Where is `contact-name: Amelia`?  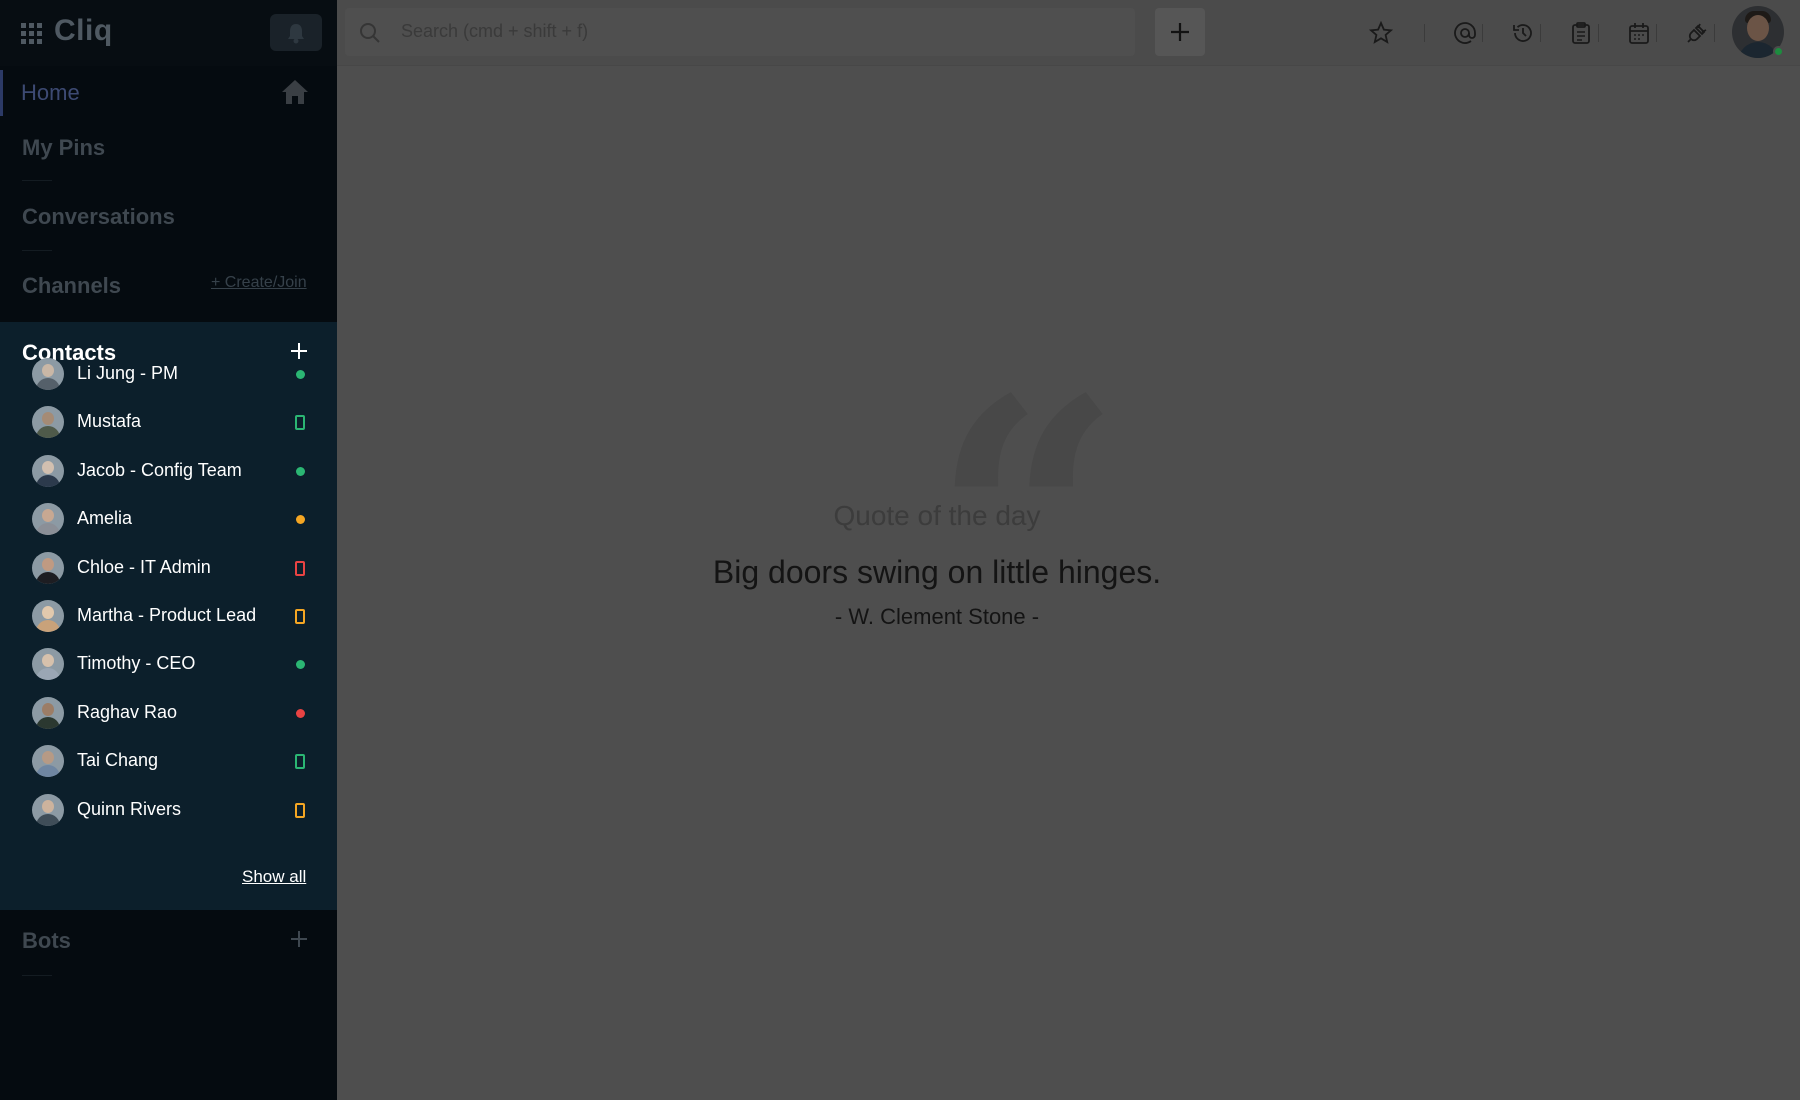 contact-name: Amelia is located at coordinates (105, 518).